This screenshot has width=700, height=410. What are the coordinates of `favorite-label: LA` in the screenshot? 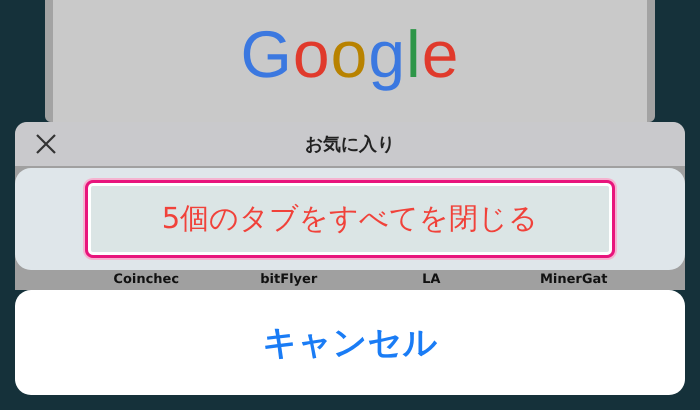 It's located at (431, 280).